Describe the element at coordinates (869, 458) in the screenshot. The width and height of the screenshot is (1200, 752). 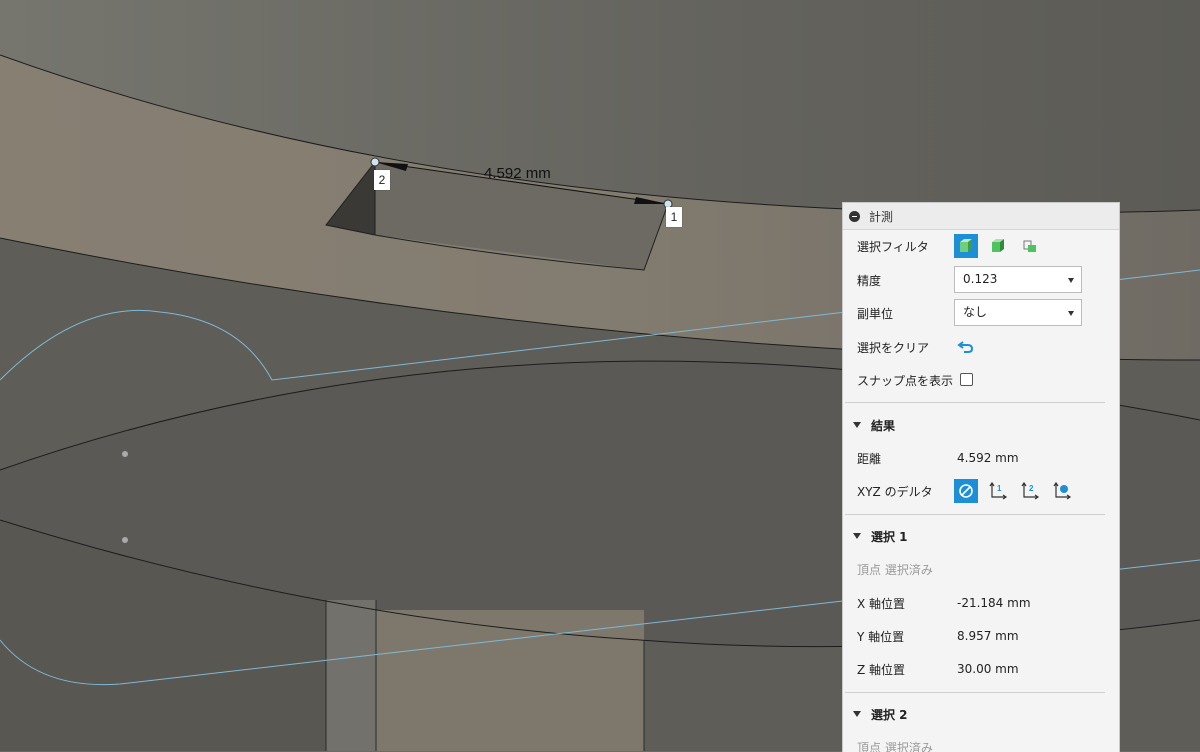
I see `distance-label: 距離` at that location.